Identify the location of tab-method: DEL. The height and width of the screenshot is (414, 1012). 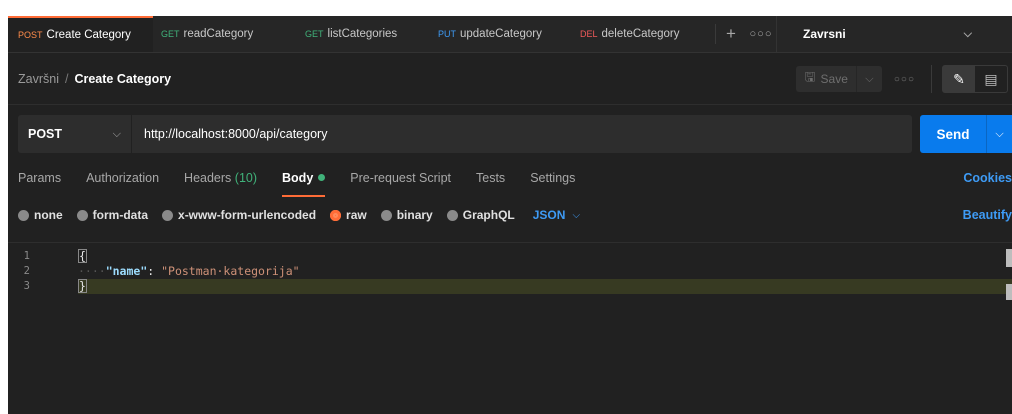
(589, 34).